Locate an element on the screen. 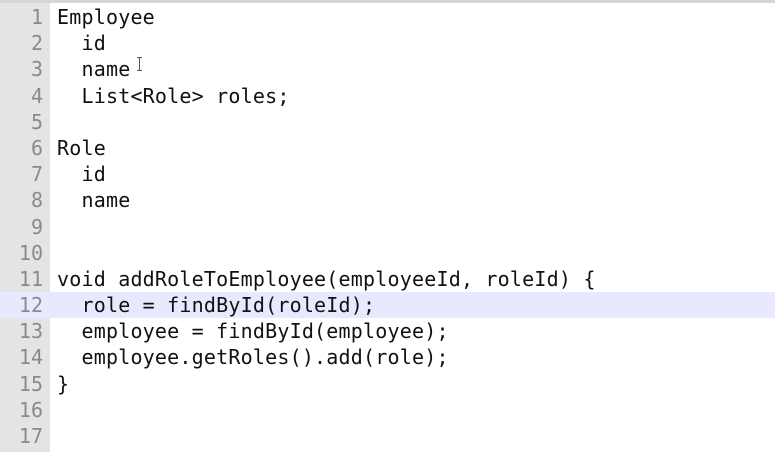 The height and width of the screenshot is (452, 775). line-number: 17 is located at coordinates (30, 436).